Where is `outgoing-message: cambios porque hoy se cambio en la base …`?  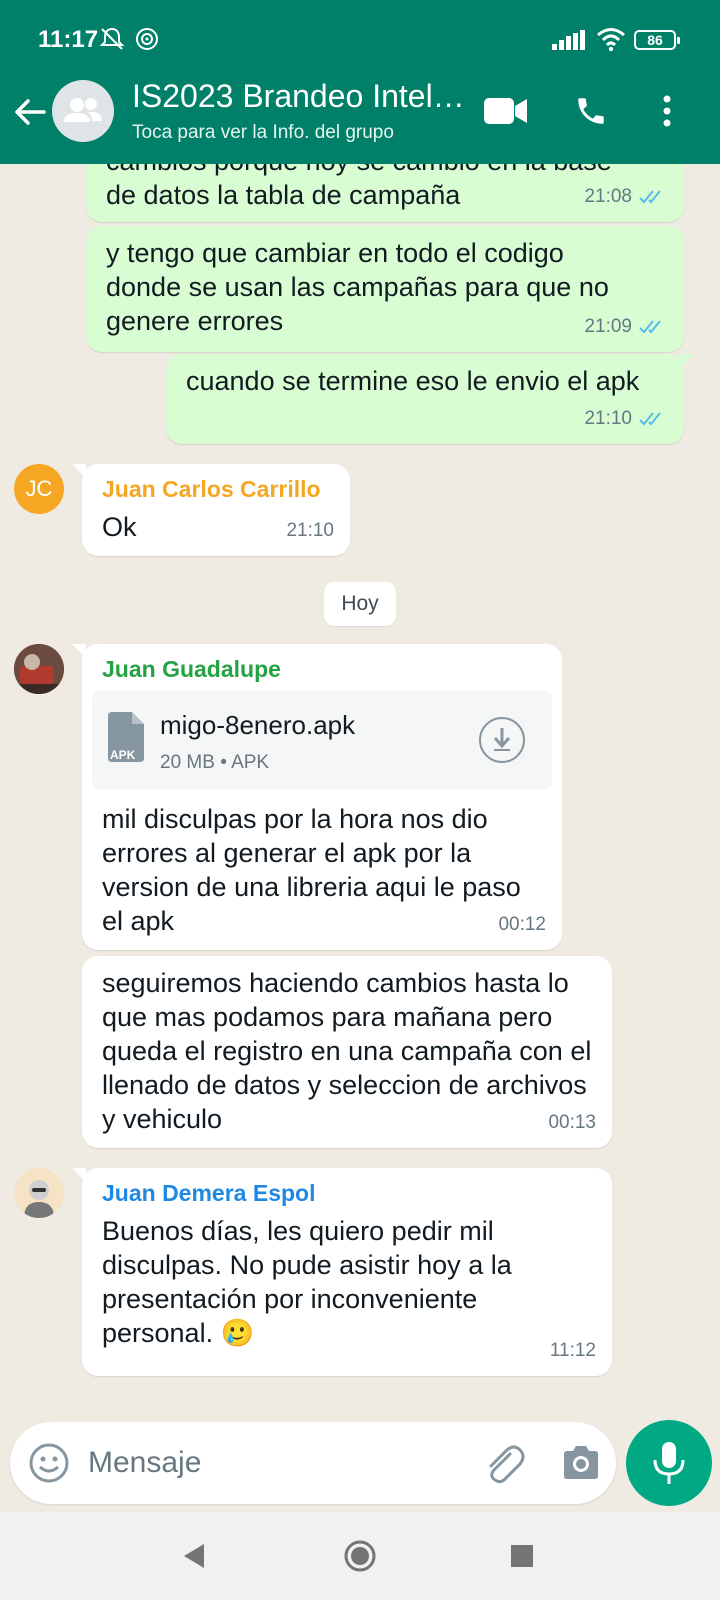
outgoing-message: cambios porque hoy se cambio en la base … is located at coordinates (385, 193).